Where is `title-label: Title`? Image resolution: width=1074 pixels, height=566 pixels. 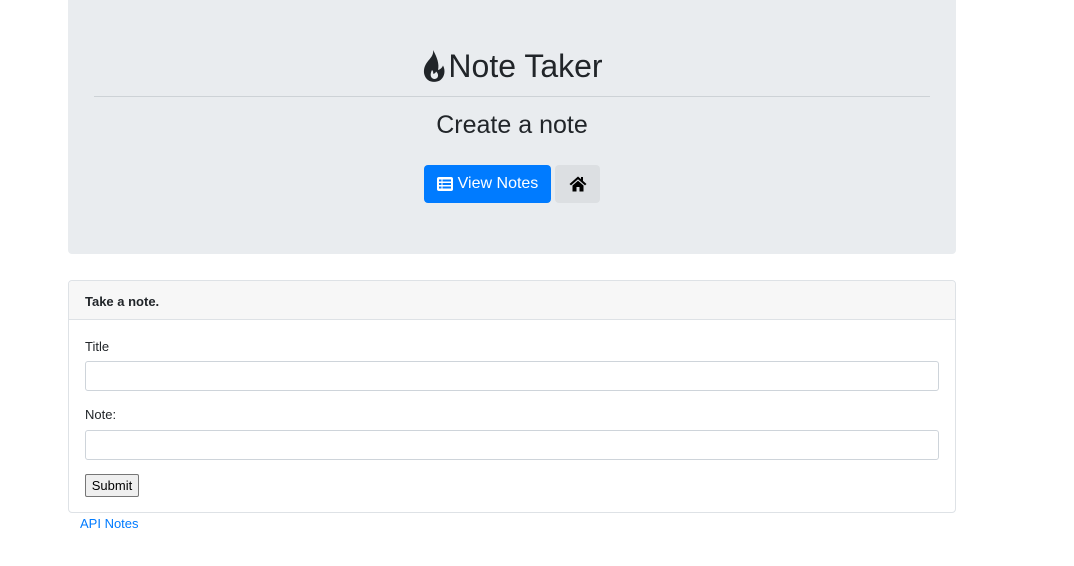 title-label: Title is located at coordinates (97, 346).